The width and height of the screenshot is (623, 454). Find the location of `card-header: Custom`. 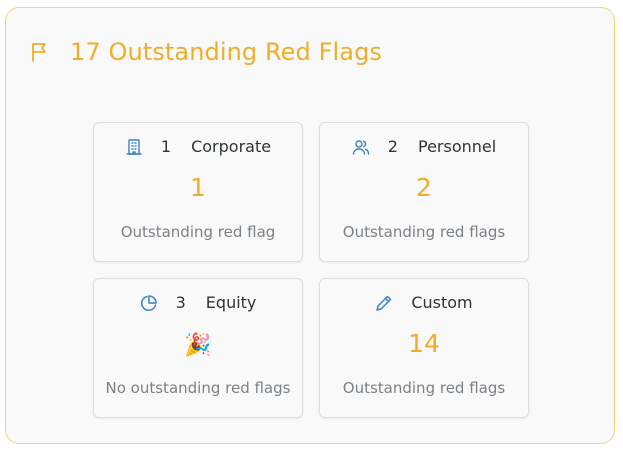

card-header: Custom is located at coordinates (424, 302).